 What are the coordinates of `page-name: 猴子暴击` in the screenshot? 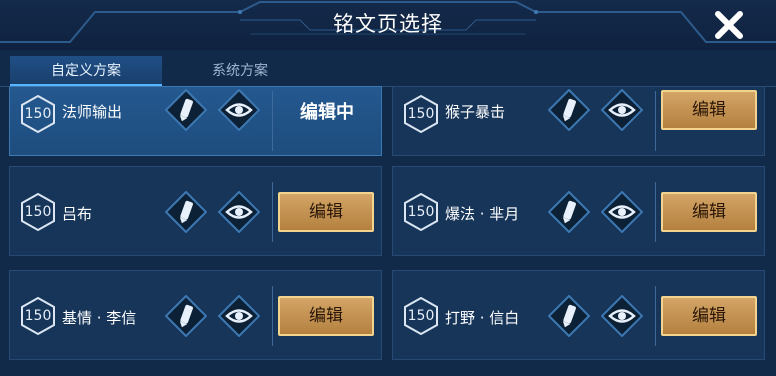 It's located at (475, 112).